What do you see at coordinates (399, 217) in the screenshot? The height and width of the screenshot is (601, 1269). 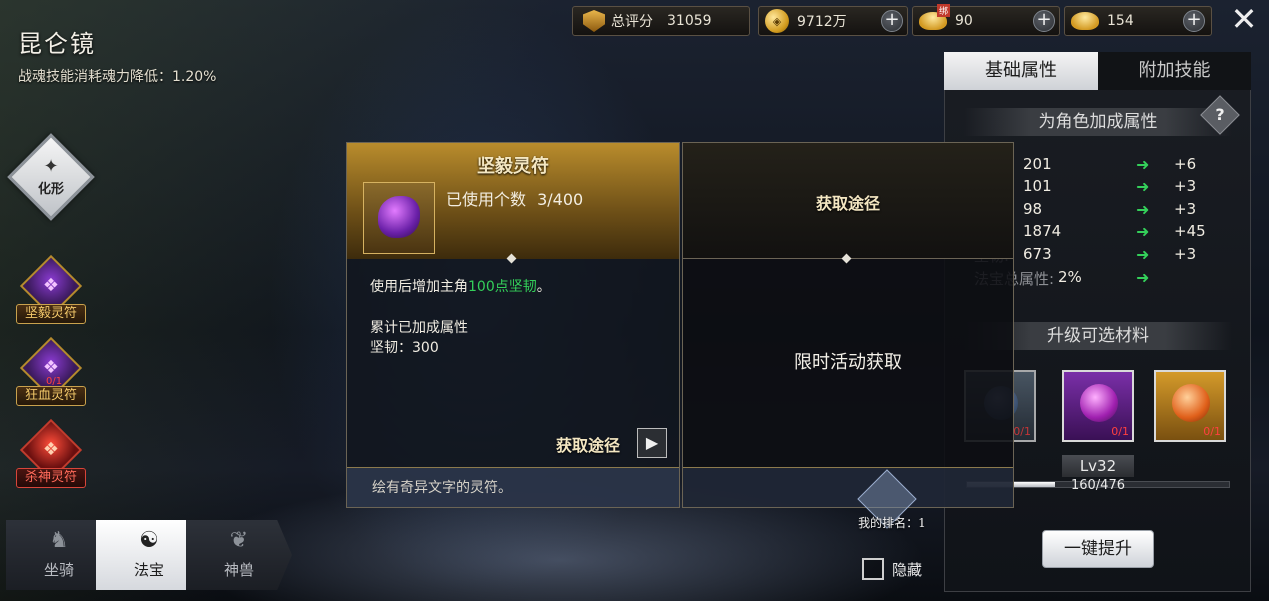 I see `purple-talisman-icon` at bounding box center [399, 217].